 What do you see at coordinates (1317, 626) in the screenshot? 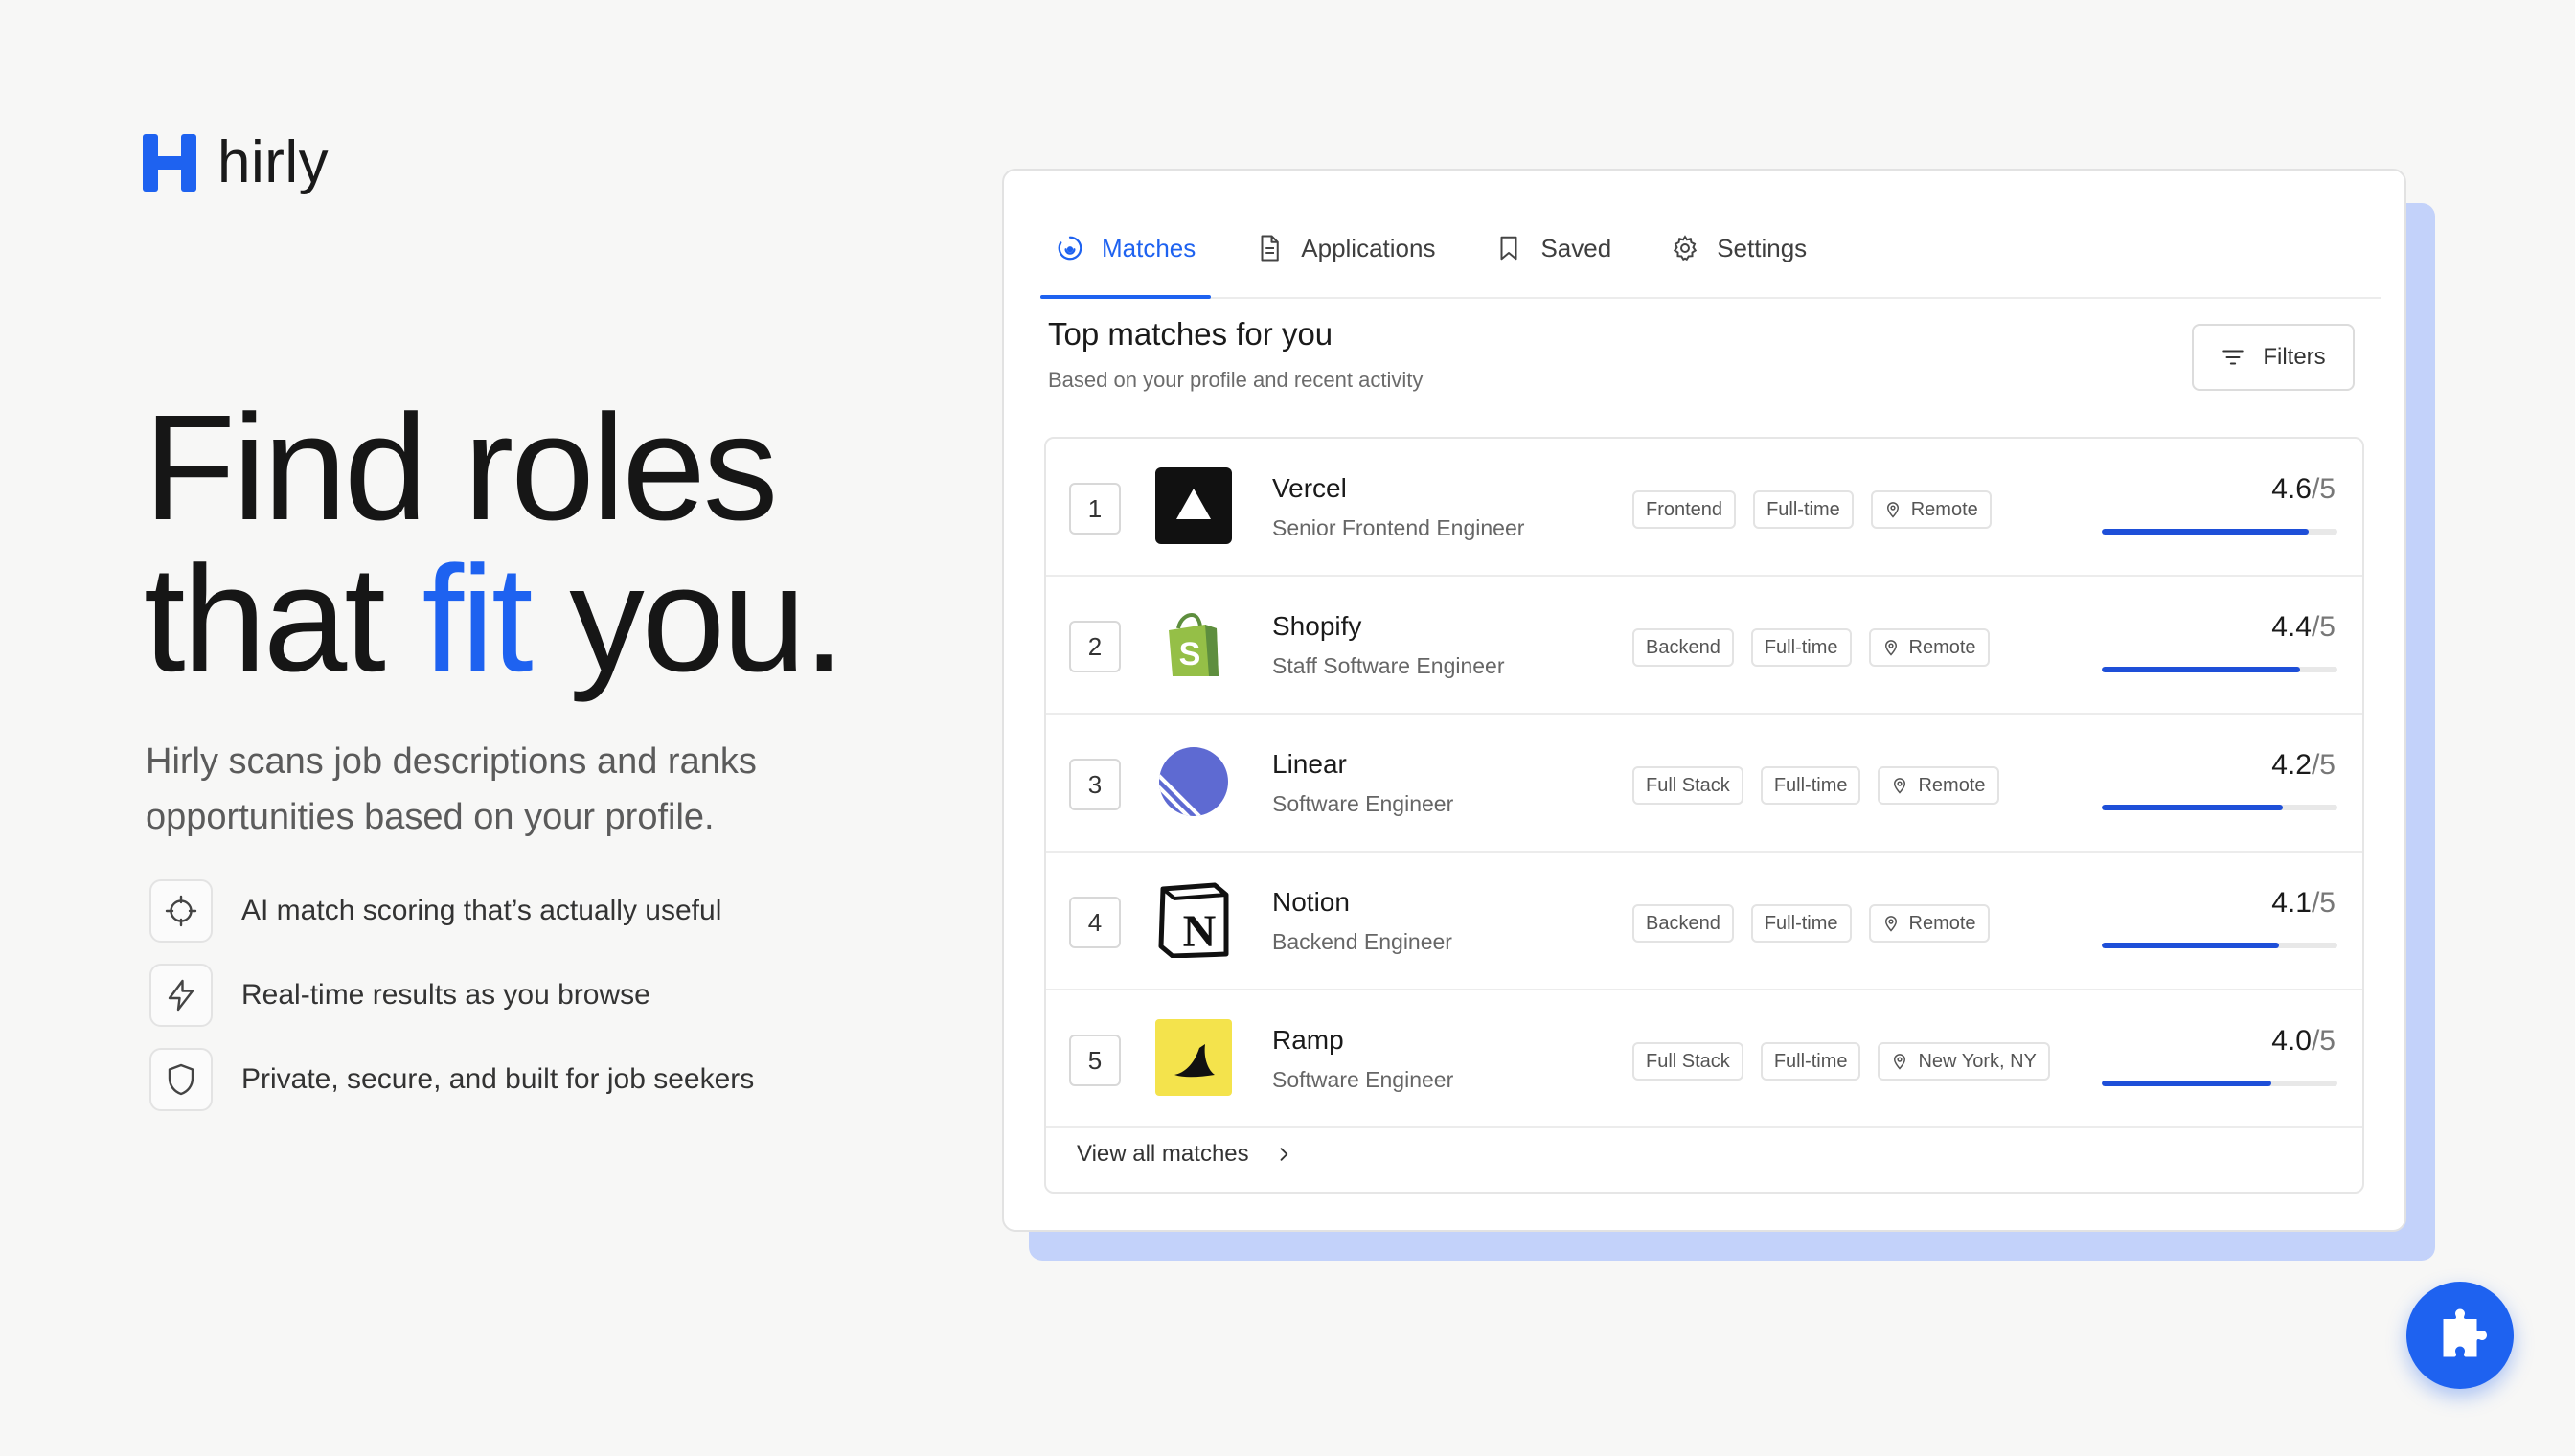
I see `company-name: Shopify` at bounding box center [1317, 626].